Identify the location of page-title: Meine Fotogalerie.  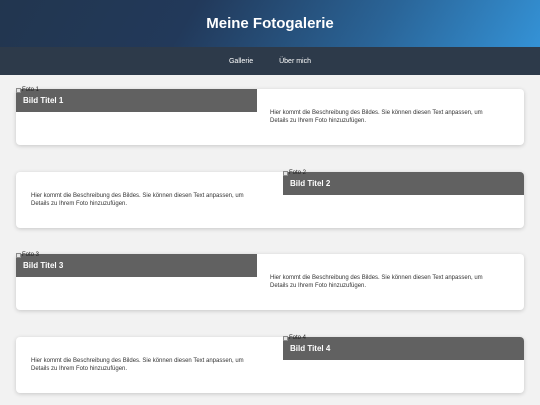
(270, 23).